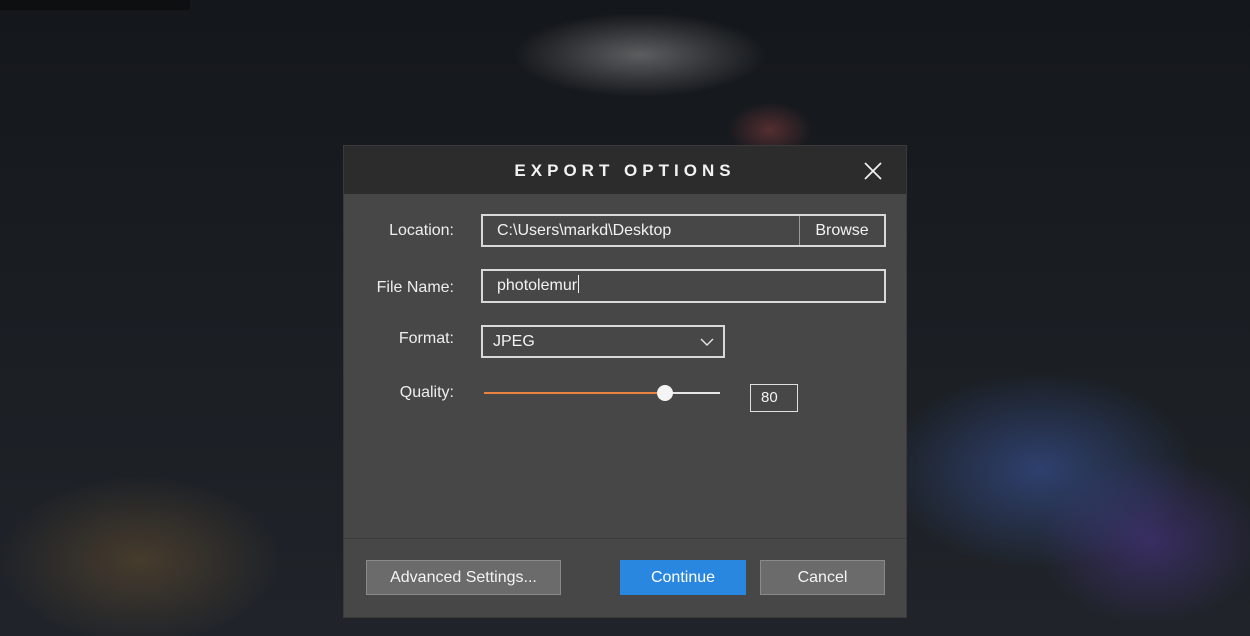 The height and width of the screenshot is (636, 1250). I want to click on quality-label: Quality:, so click(426, 392).